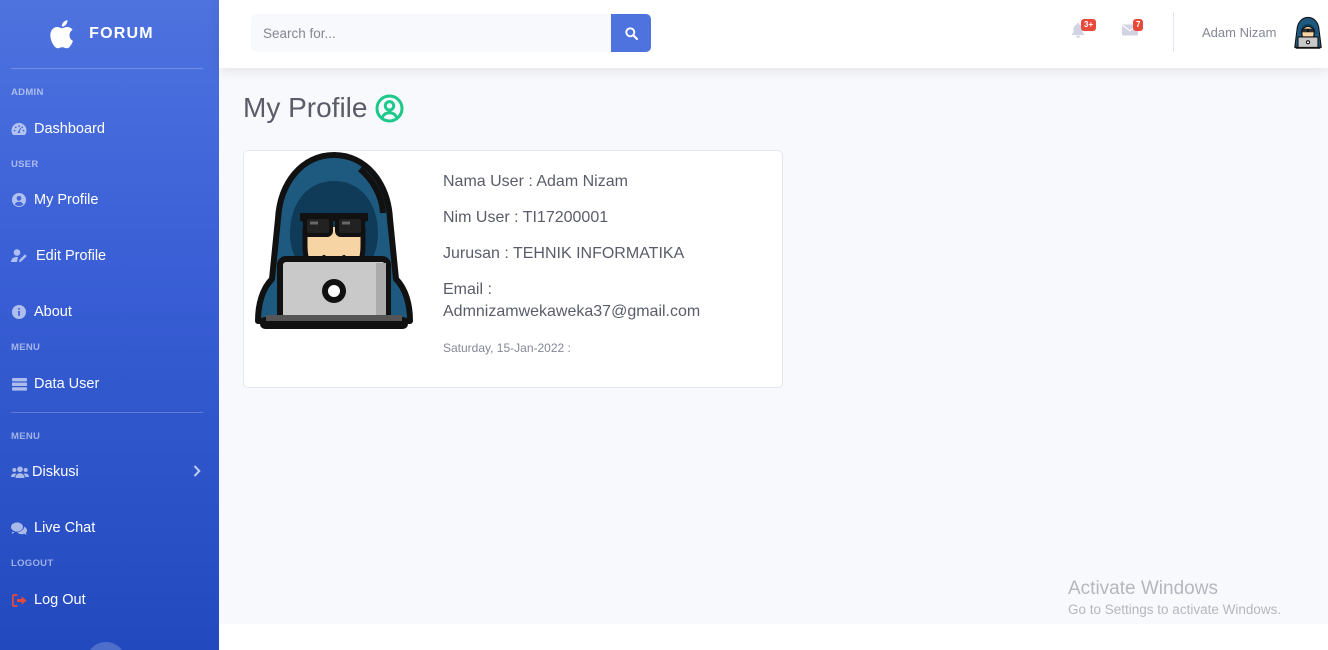 The width and height of the screenshot is (1328, 650). I want to click on brand-link: FORUM, so click(109, 34).